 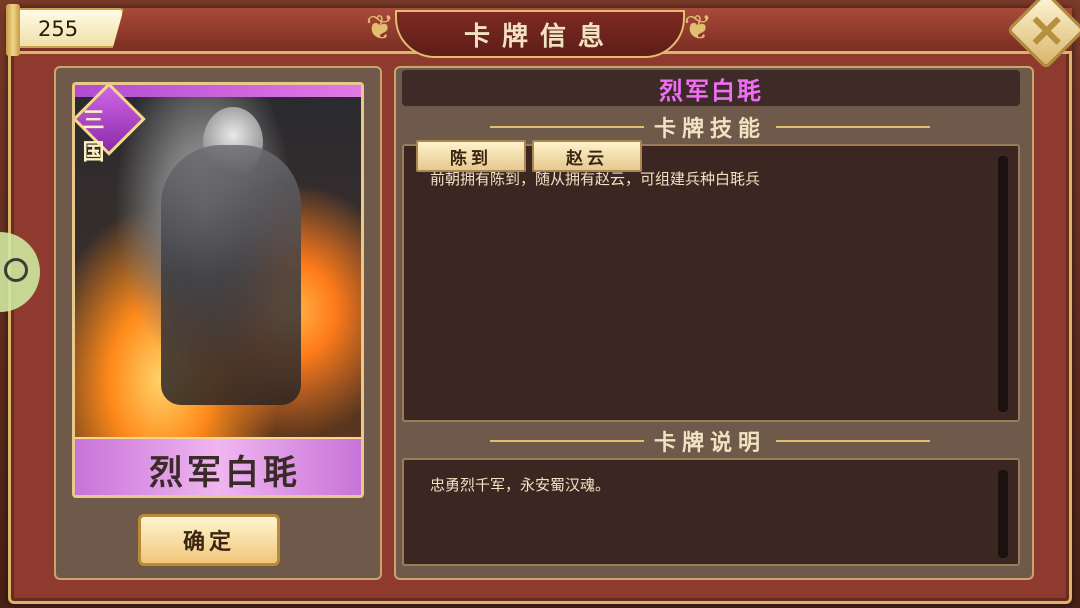 I want to click on description-section-label: 卡牌说明, so click(x=710, y=443).